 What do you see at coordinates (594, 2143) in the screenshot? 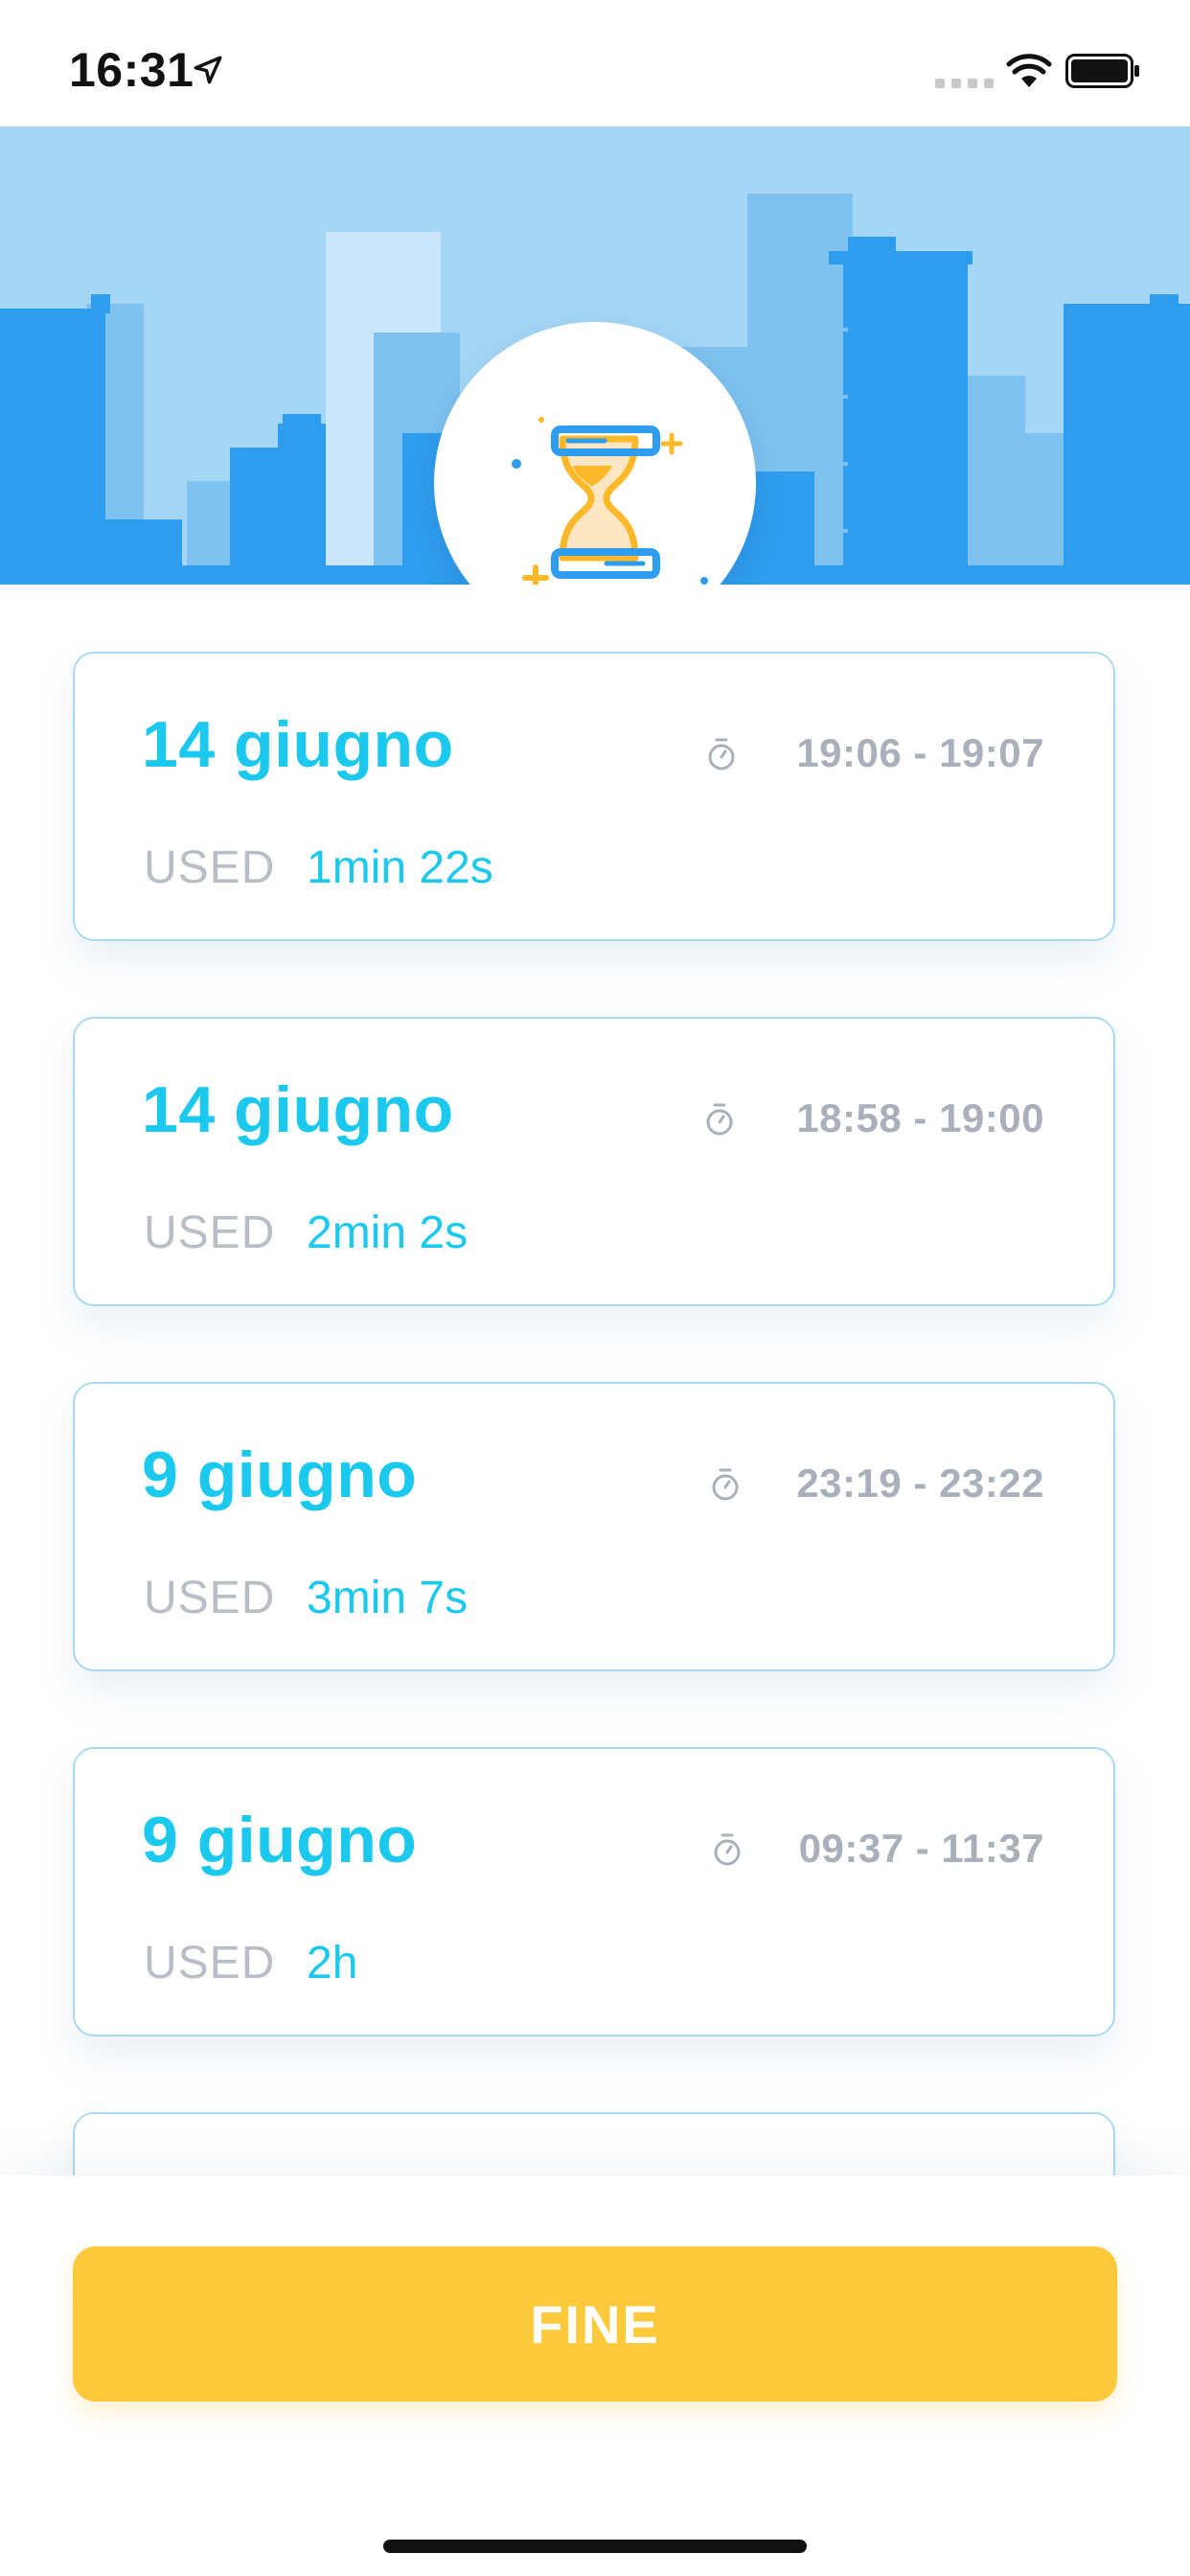
I see `session-card-partial` at bounding box center [594, 2143].